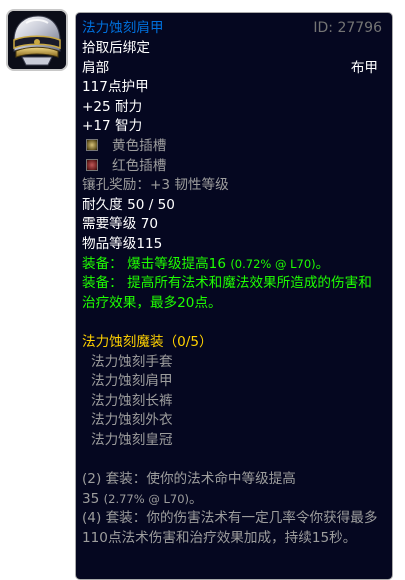 Image resolution: width=405 pixels, height=580 pixels. I want to click on set-bonus-2-note: (2.77% @ L70), so click(146, 498).